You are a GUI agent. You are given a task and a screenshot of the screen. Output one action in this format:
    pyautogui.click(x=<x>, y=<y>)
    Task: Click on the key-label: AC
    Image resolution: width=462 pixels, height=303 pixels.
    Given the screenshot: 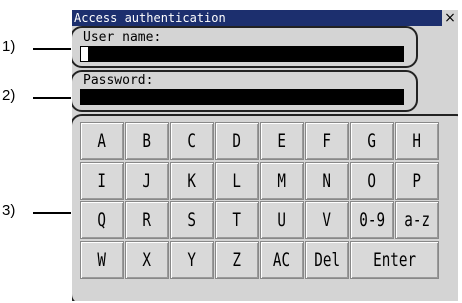 What is the action you would take?
    pyautogui.click(x=282, y=259)
    